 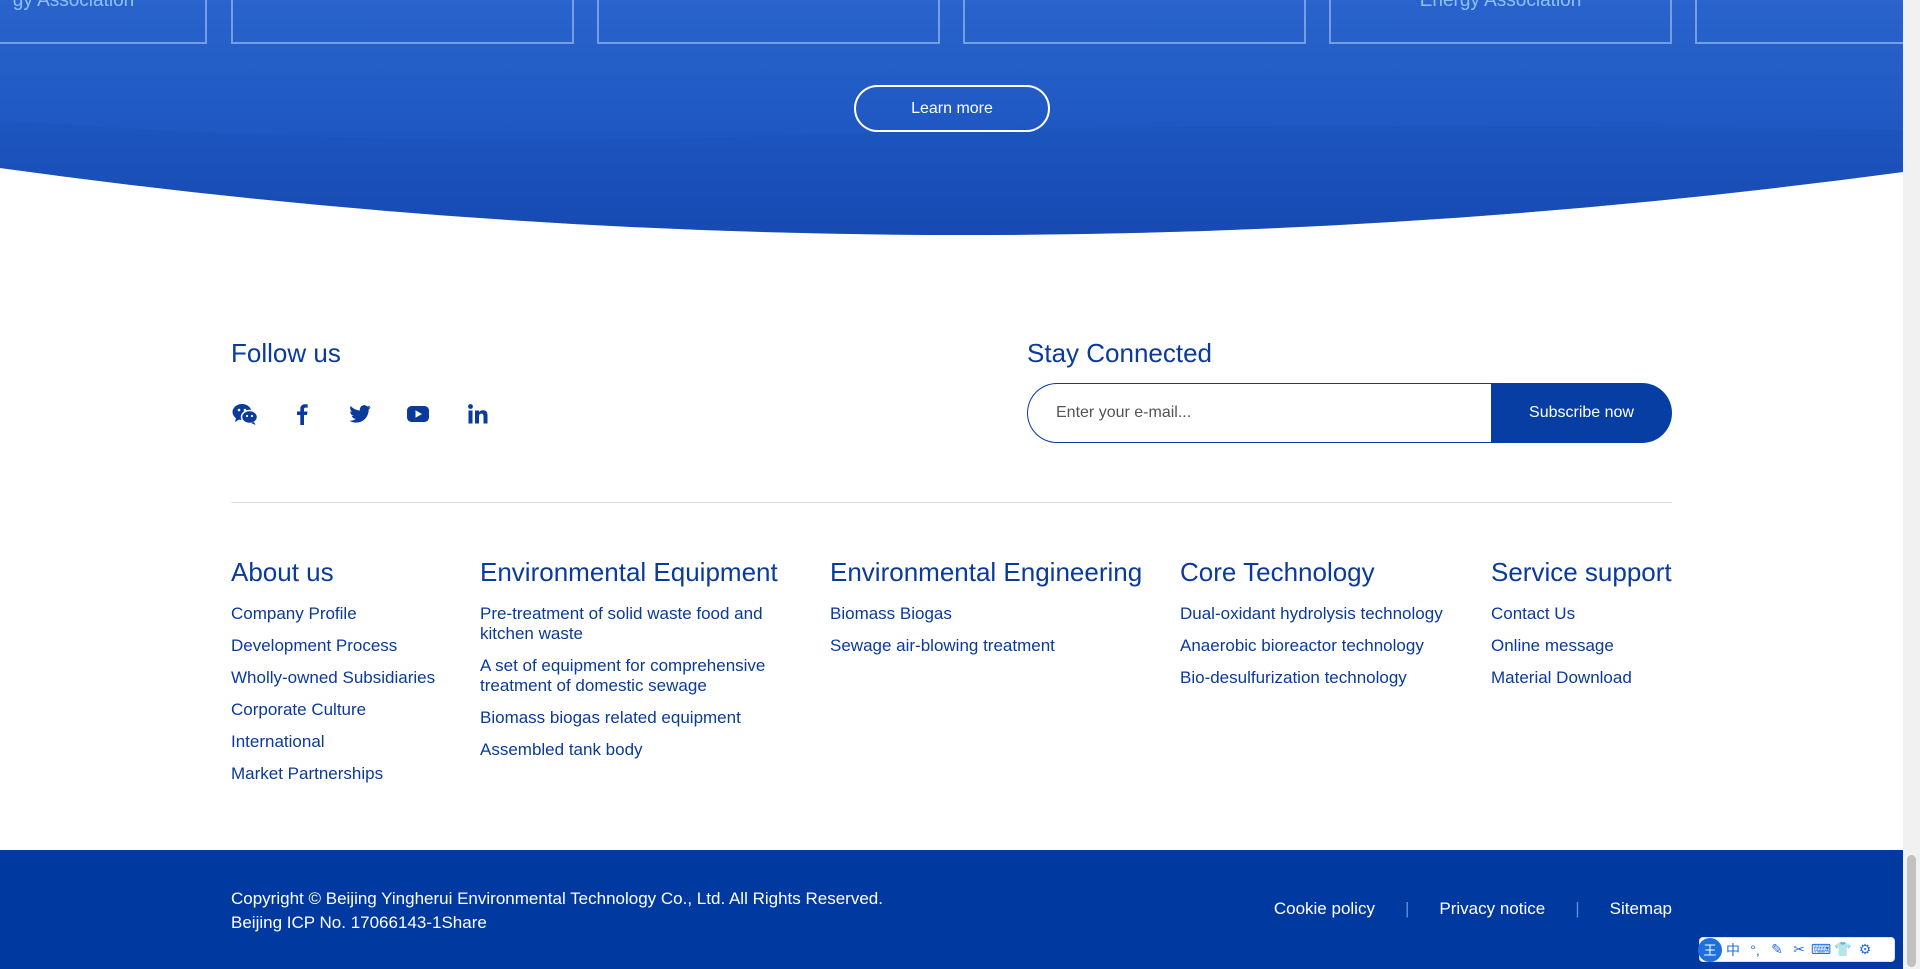 I want to click on footer-links: Cookie policy | Privacy notice | Sitemap, so click(x=1473, y=909).